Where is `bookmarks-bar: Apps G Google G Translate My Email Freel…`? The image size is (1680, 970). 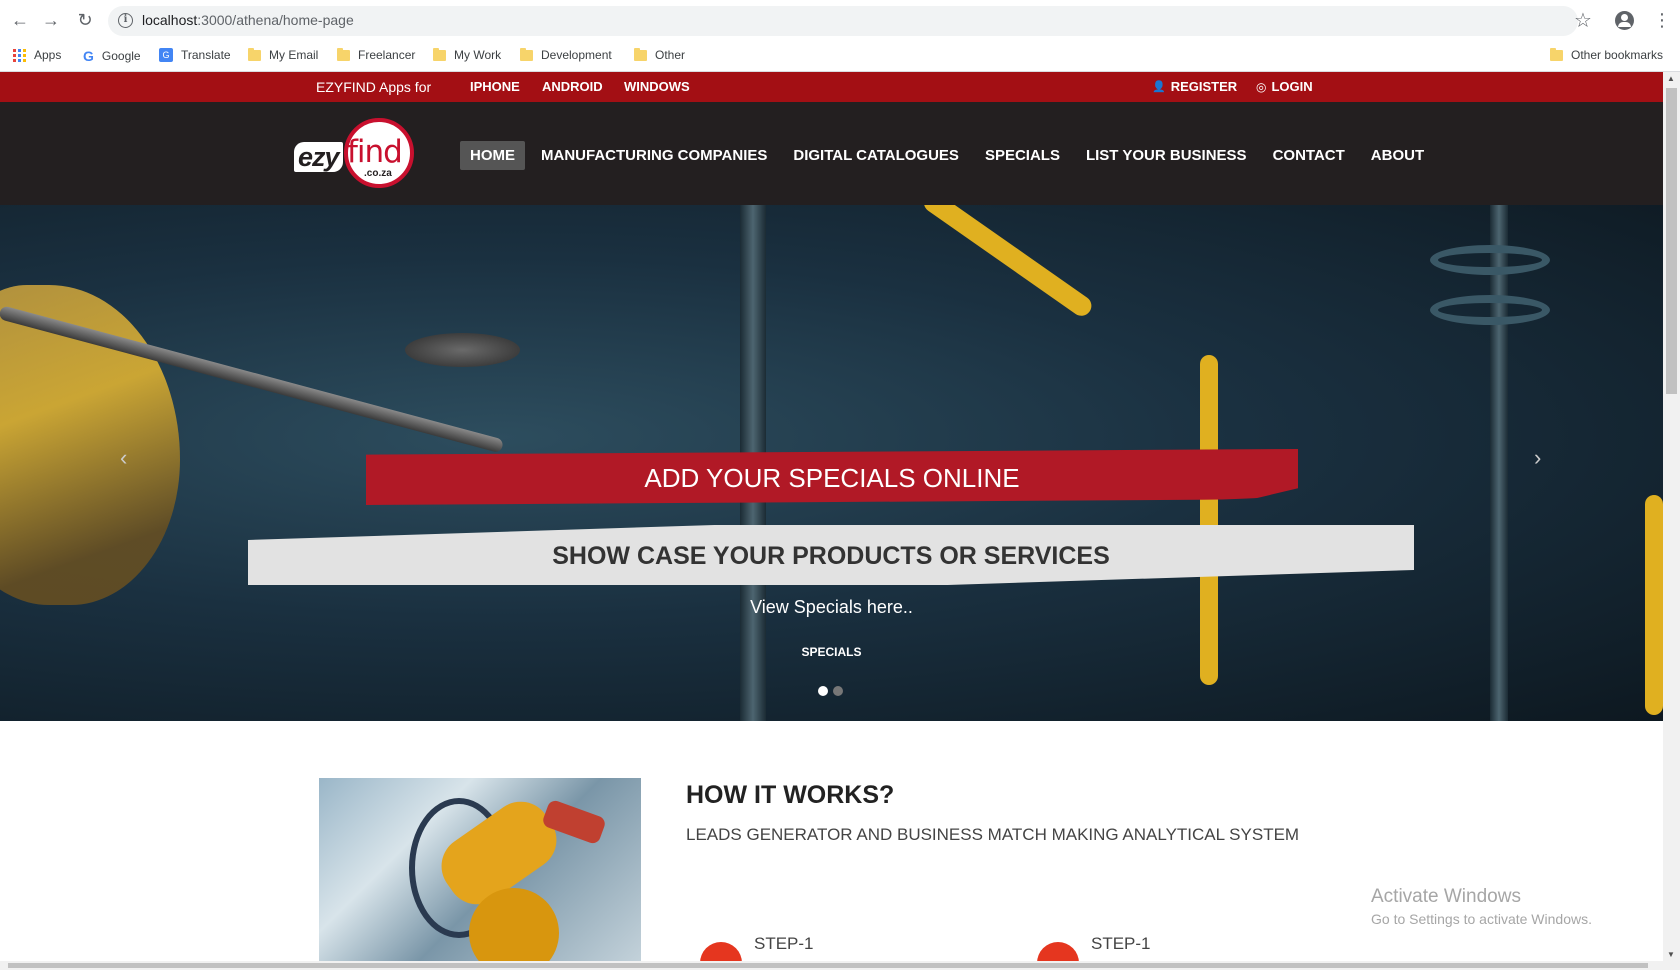
bookmarks-bar: Apps G Google G Translate My Email Freel… is located at coordinates (840, 56).